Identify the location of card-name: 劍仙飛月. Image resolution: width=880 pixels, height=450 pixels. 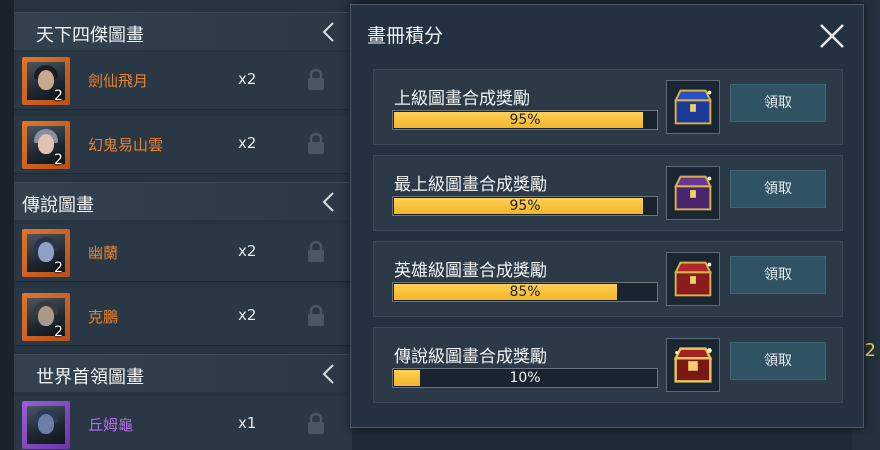
(118, 81).